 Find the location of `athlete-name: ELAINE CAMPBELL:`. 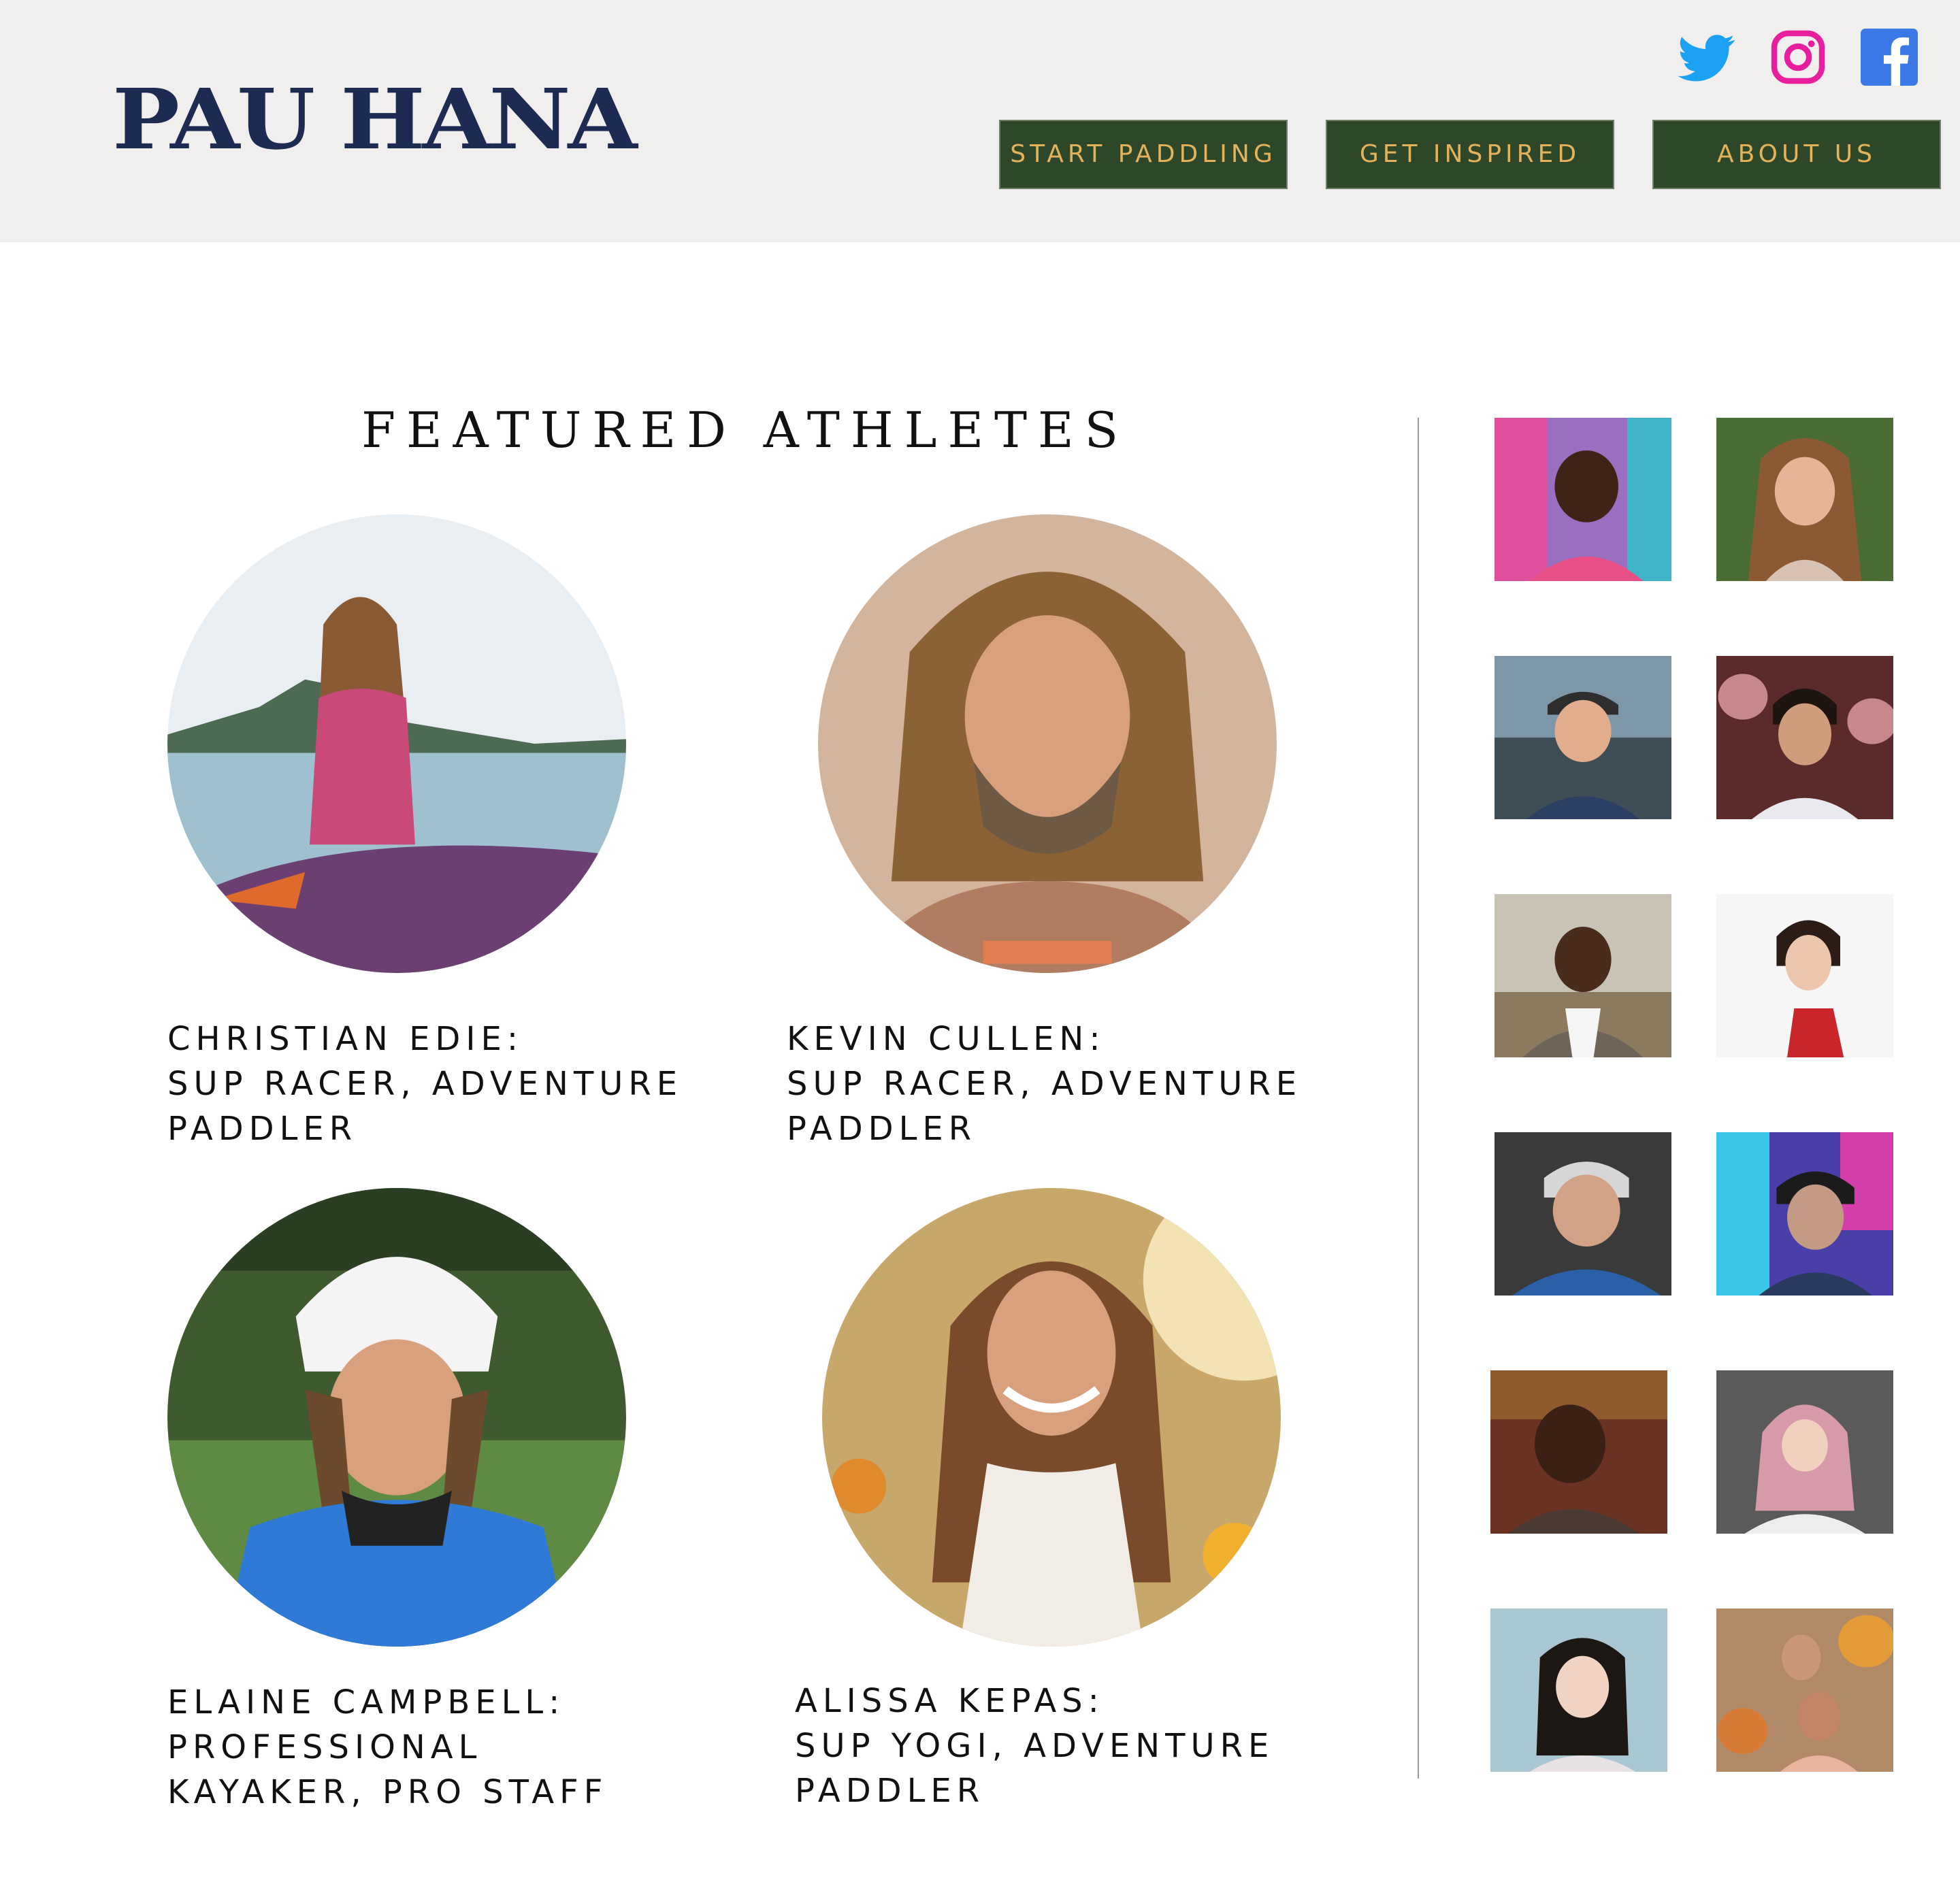

athlete-name: ELAINE CAMPBELL: is located at coordinates (366, 1702).